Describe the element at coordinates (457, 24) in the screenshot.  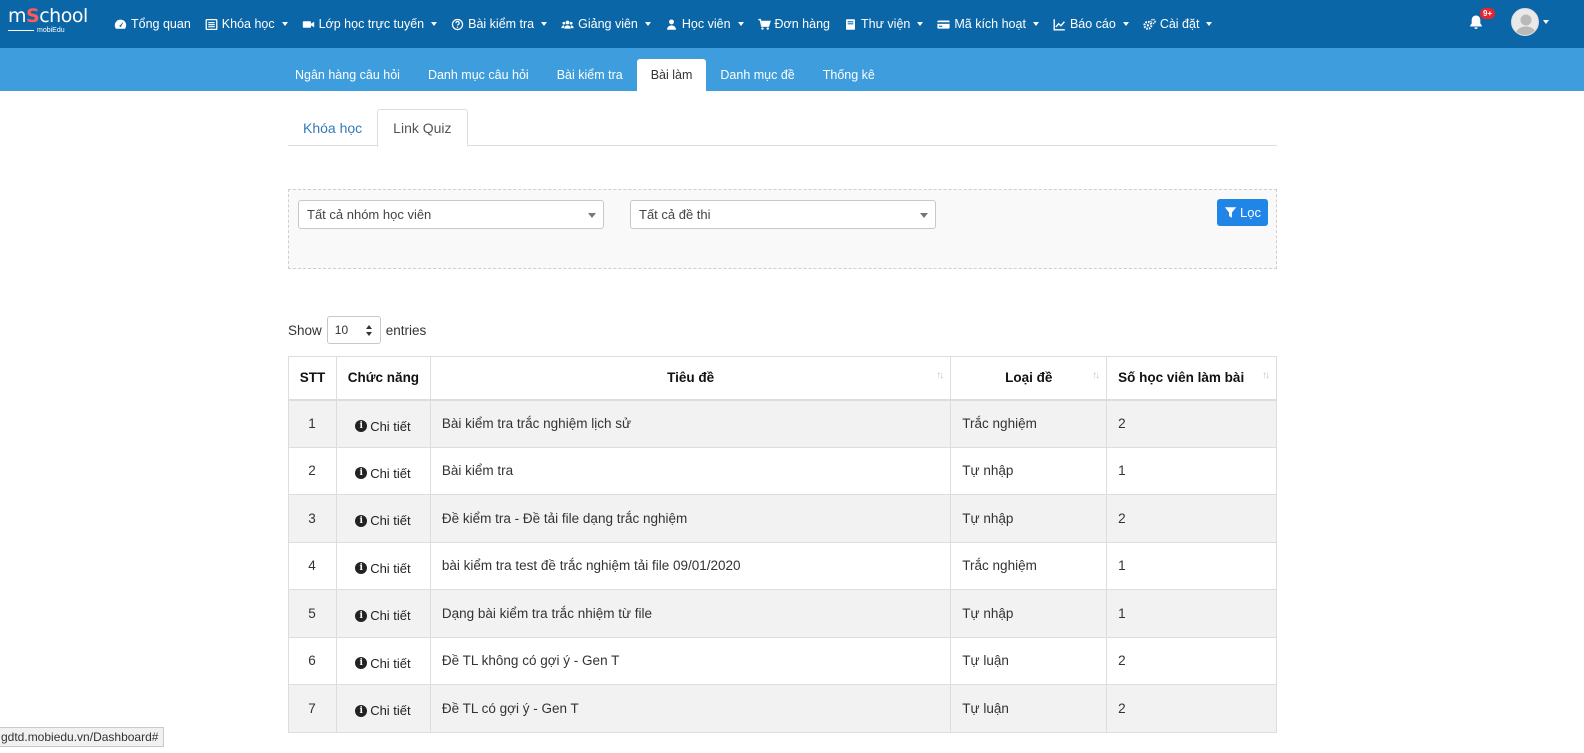
I see `question-circle-icon` at that location.